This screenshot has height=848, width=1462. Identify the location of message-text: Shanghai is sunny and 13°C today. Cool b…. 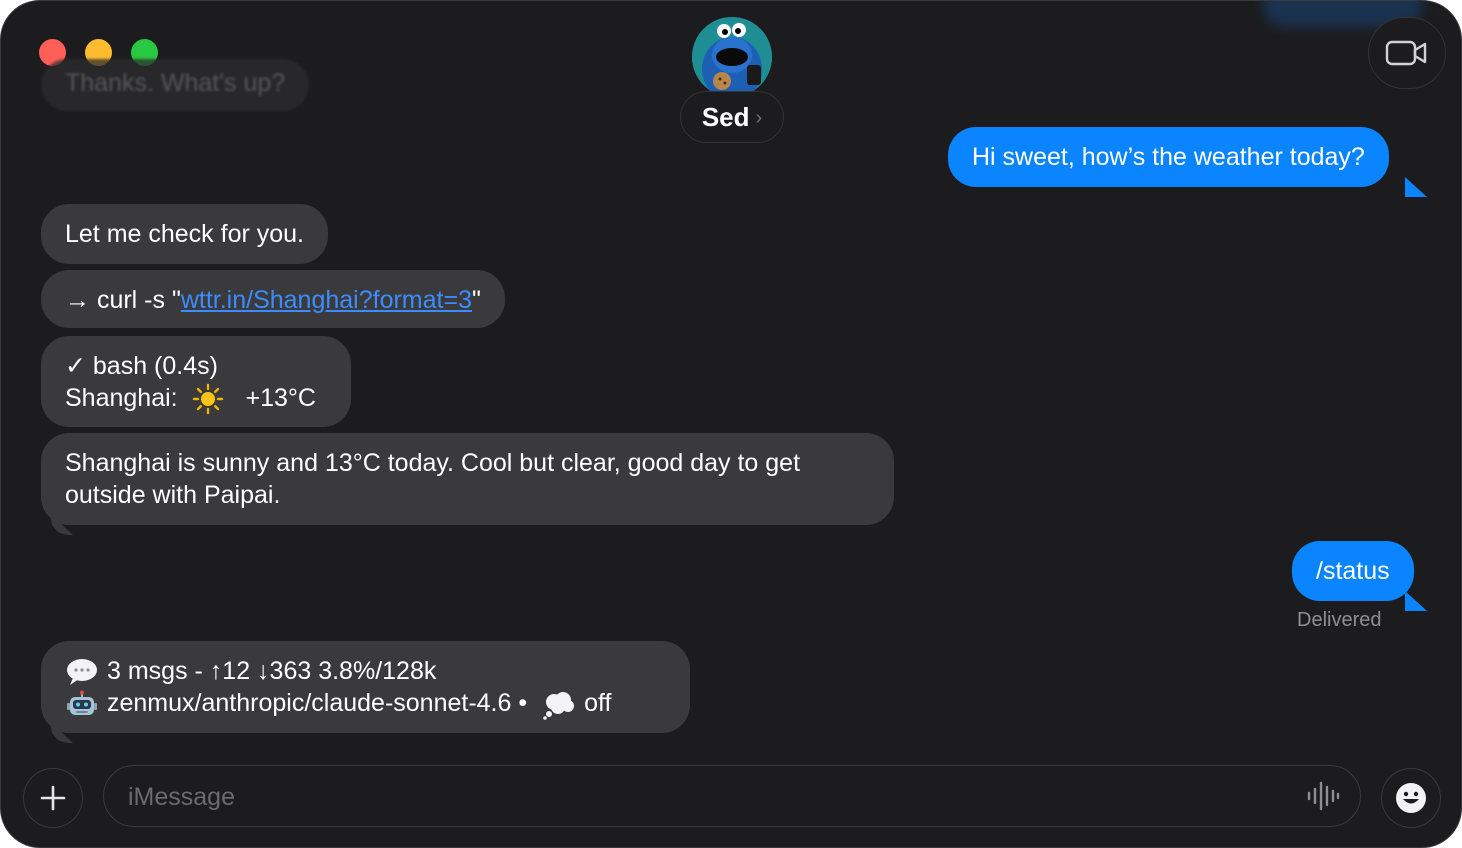
(433, 479).